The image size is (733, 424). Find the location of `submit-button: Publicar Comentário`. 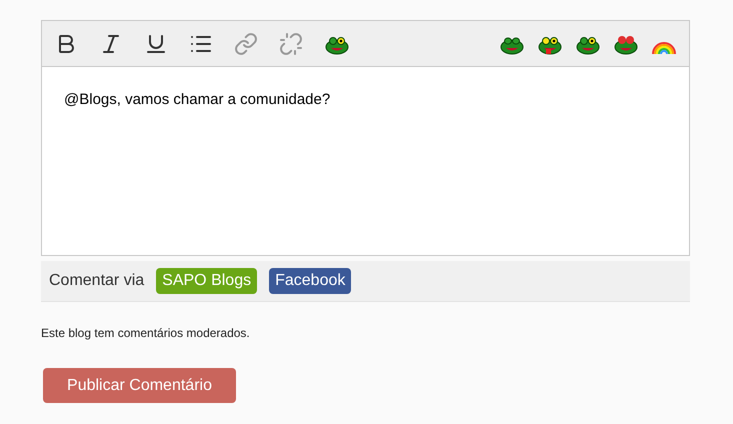

submit-button: Publicar Comentário is located at coordinates (139, 385).